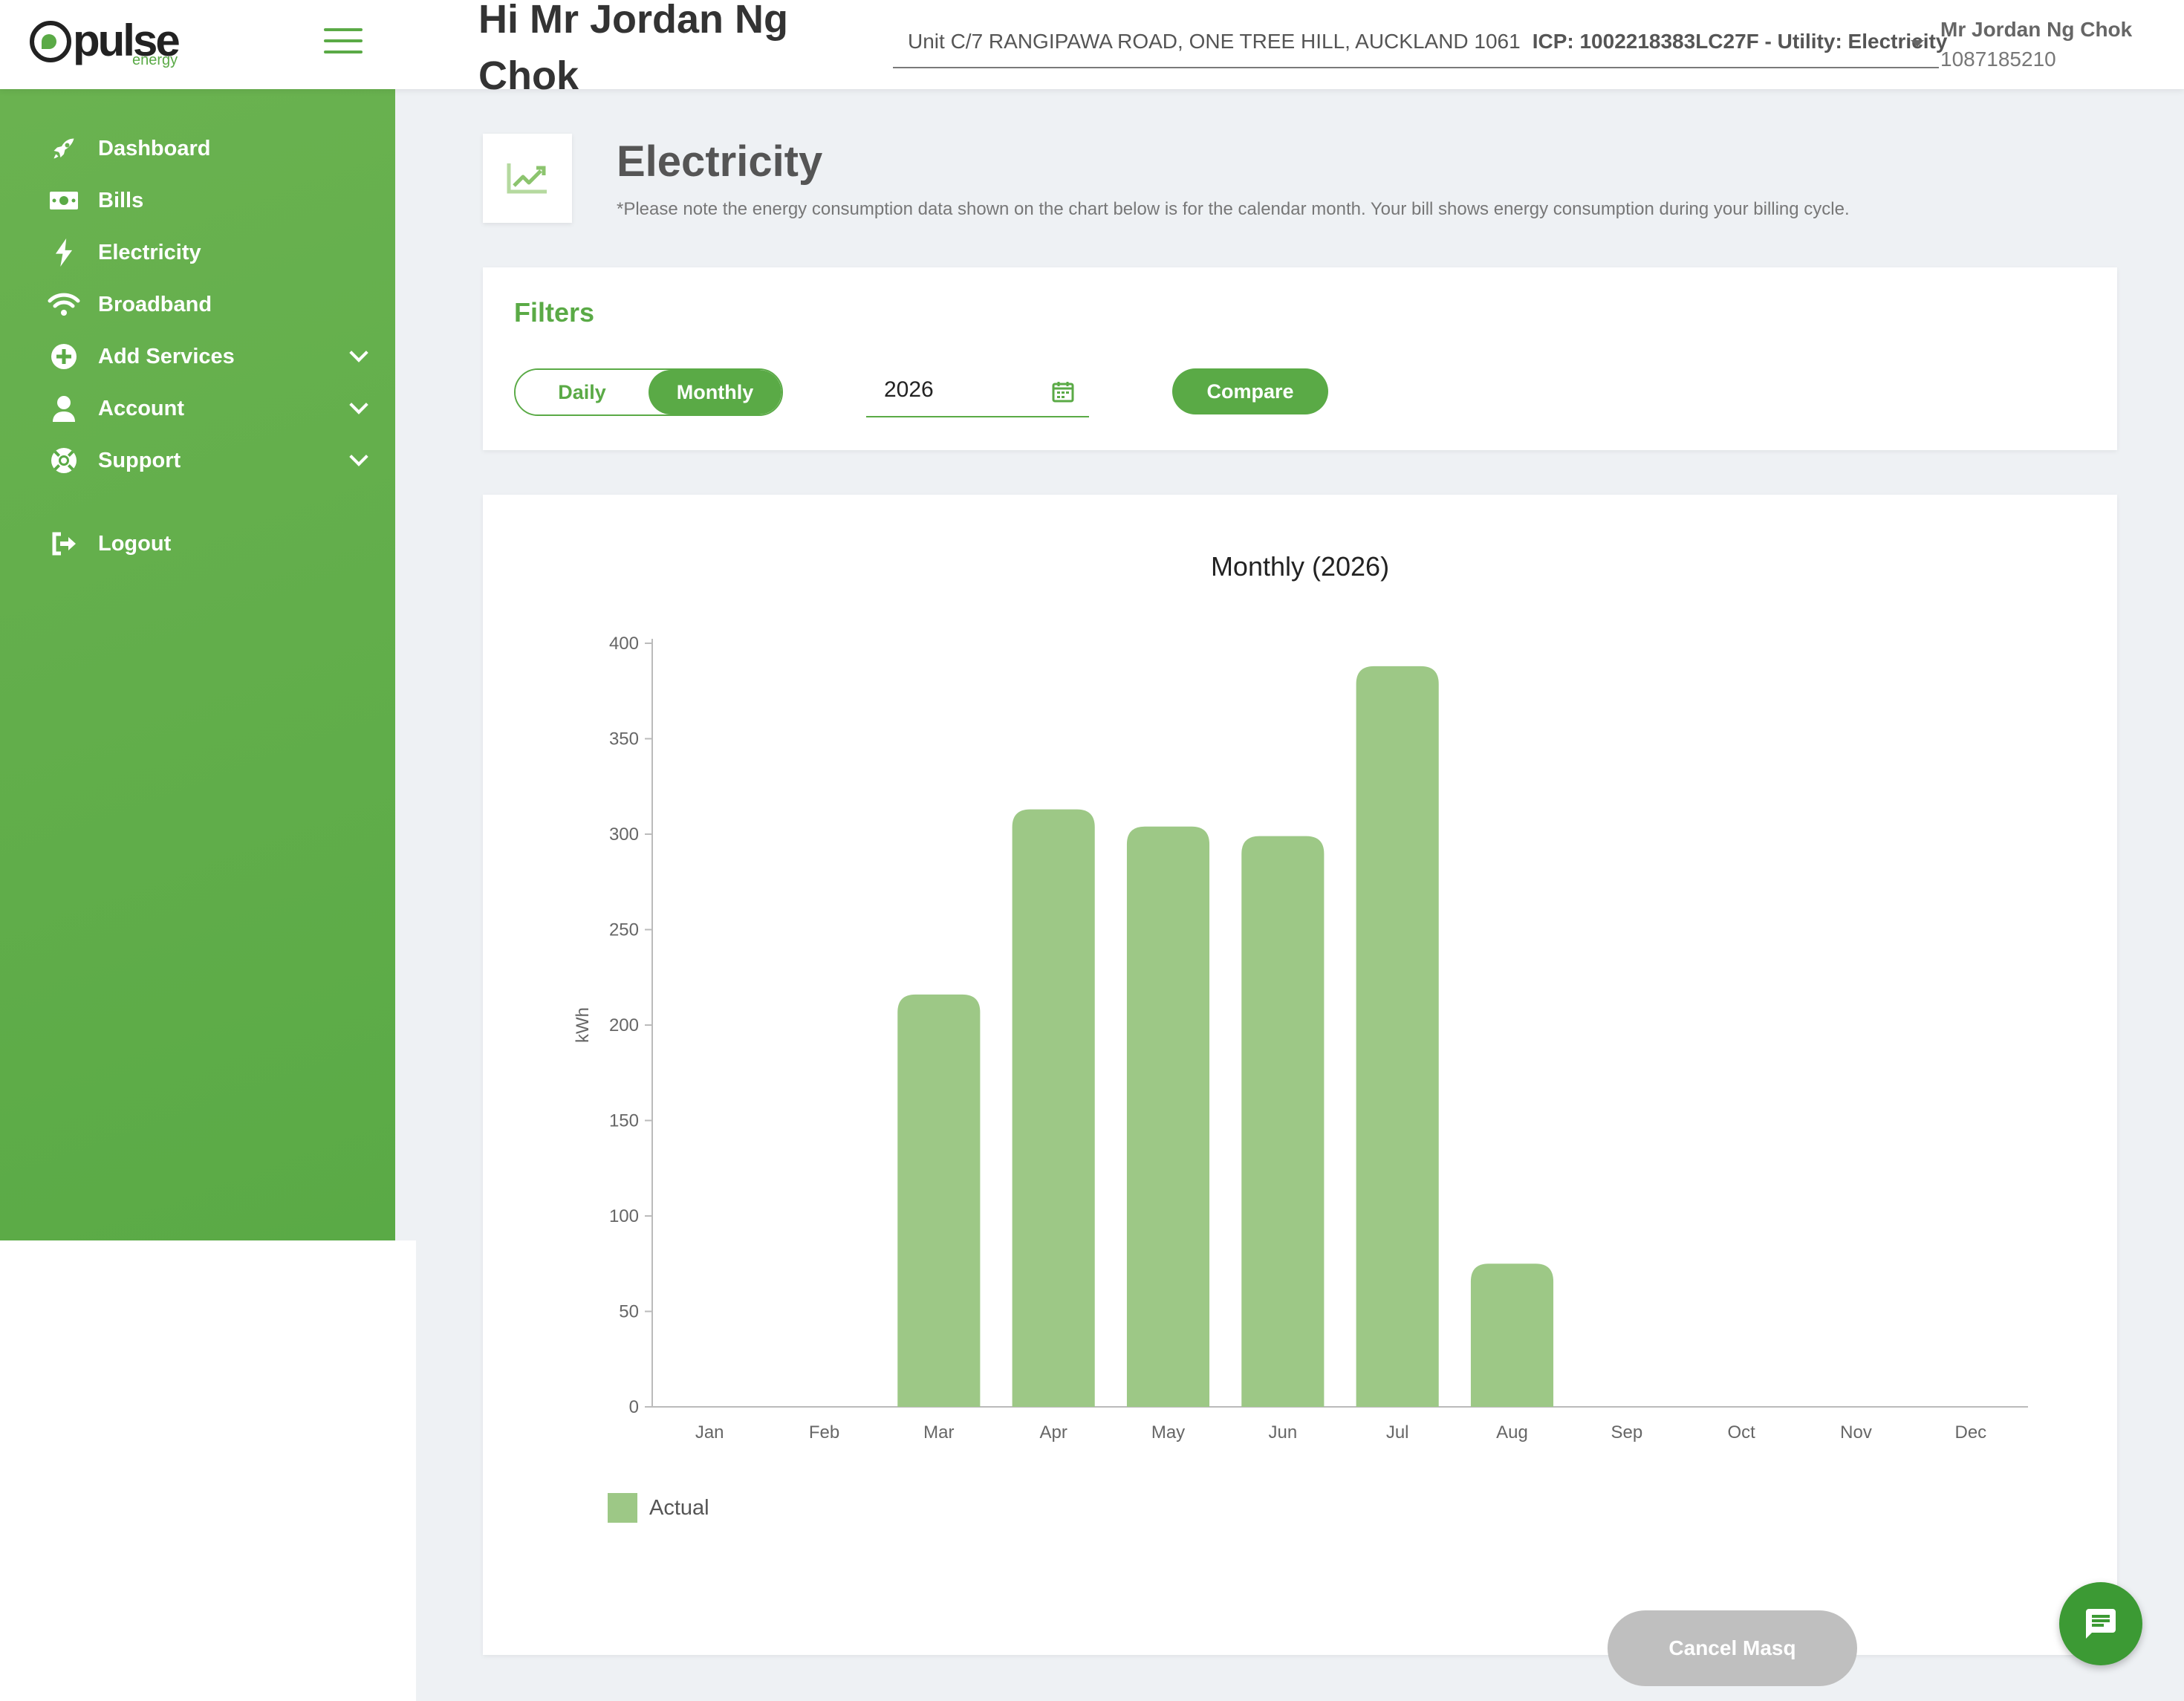 Image resolution: width=2184 pixels, height=1701 pixels. I want to click on sidebar-item-bills: Bills, so click(198, 200).